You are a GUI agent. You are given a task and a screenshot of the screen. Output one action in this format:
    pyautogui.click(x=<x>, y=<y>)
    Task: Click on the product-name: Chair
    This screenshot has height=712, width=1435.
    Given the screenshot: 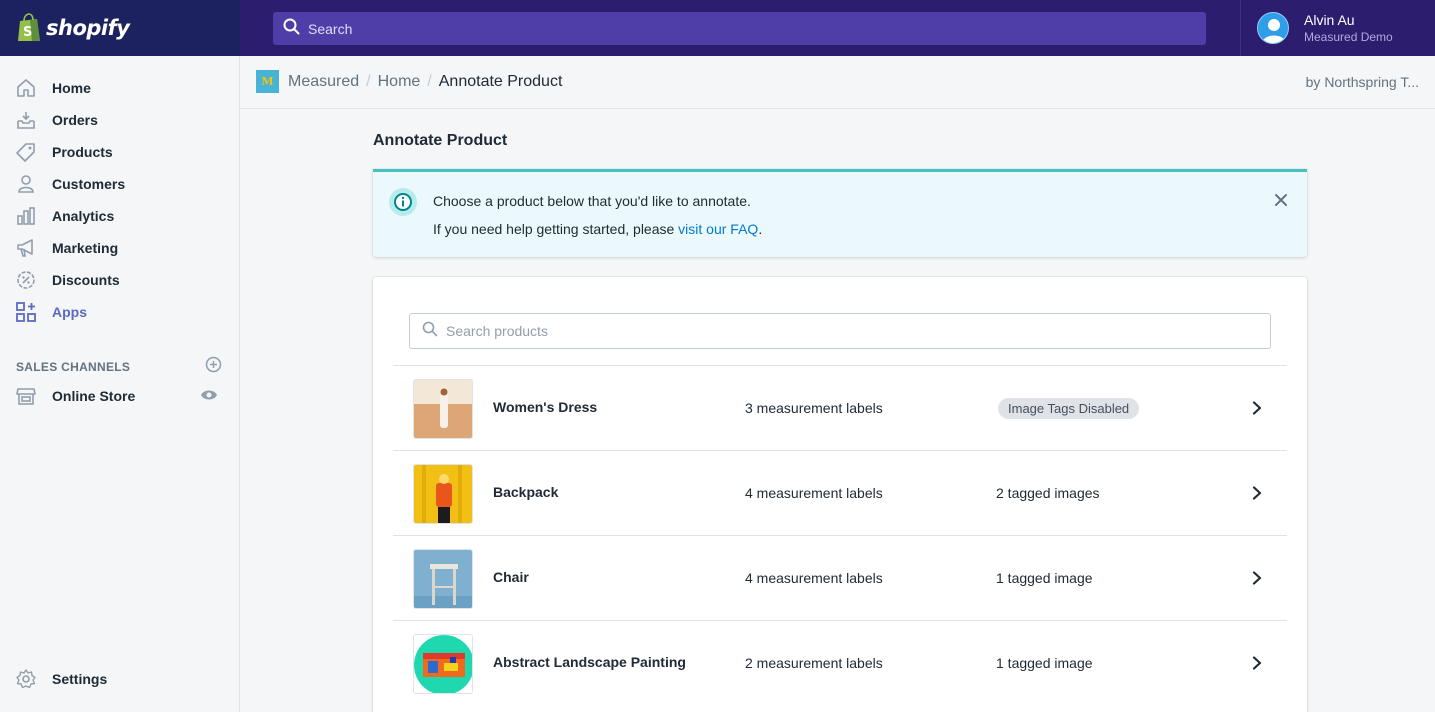 What is the action you would take?
    pyautogui.click(x=511, y=577)
    